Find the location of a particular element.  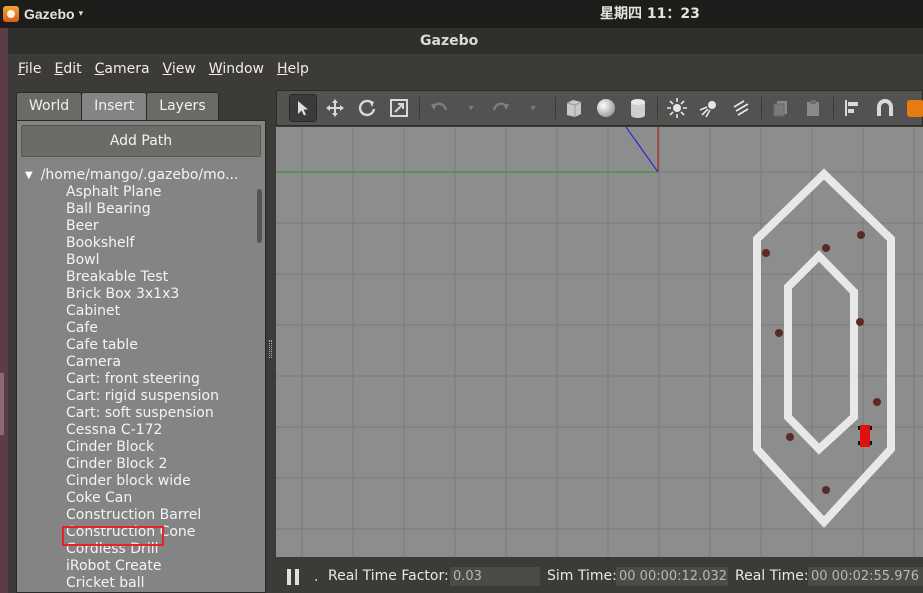

menu-file: File is located at coordinates (29, 69).